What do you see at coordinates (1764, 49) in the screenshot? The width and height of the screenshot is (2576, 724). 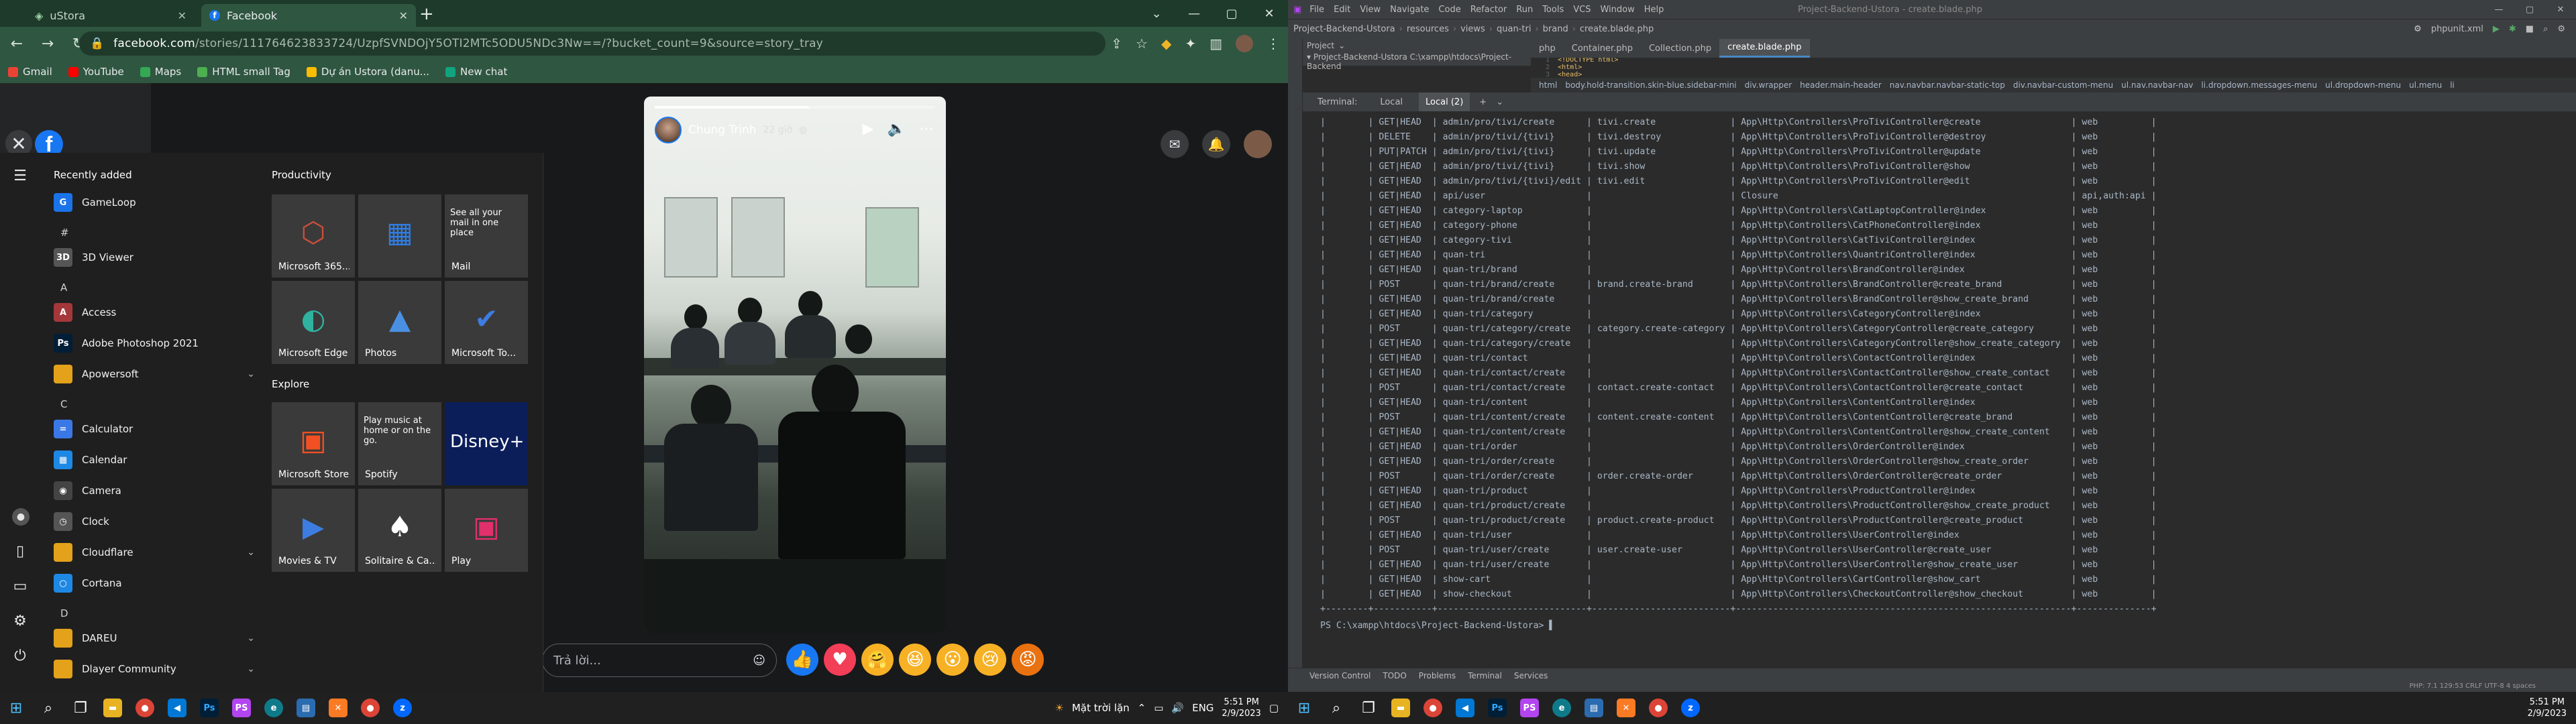 I see `editor-tab: create.blade.php` at bounding box center [1764, 49].